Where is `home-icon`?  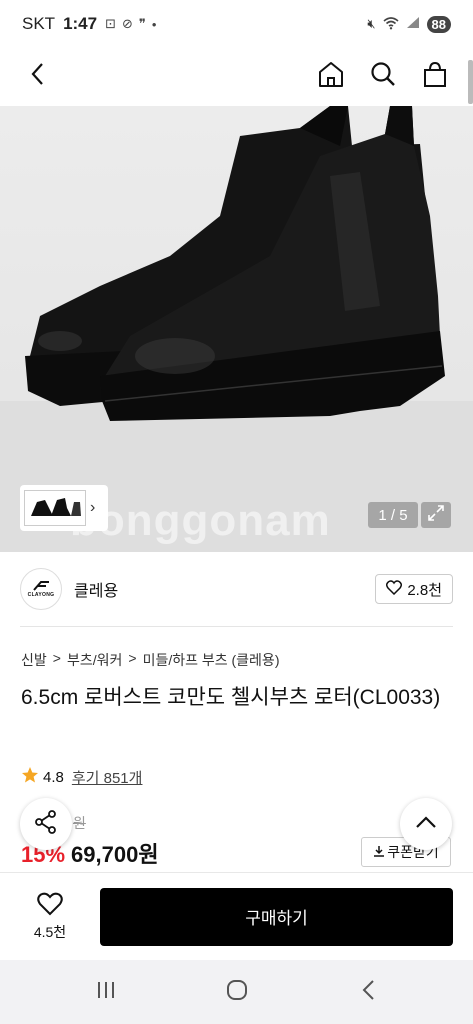 home-icon is located at coordinates (331, 76).